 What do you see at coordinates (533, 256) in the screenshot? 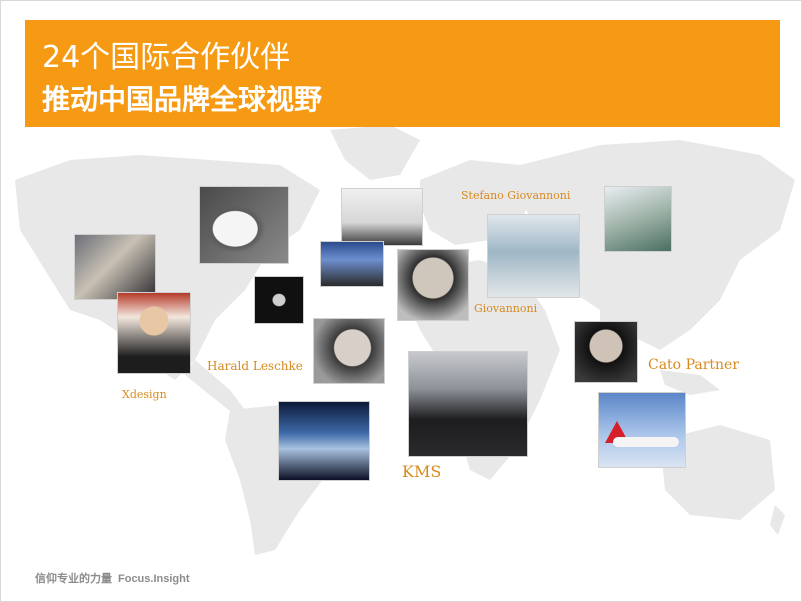
I see `photo-giovannoni-product` at bounding box center [533, 256].